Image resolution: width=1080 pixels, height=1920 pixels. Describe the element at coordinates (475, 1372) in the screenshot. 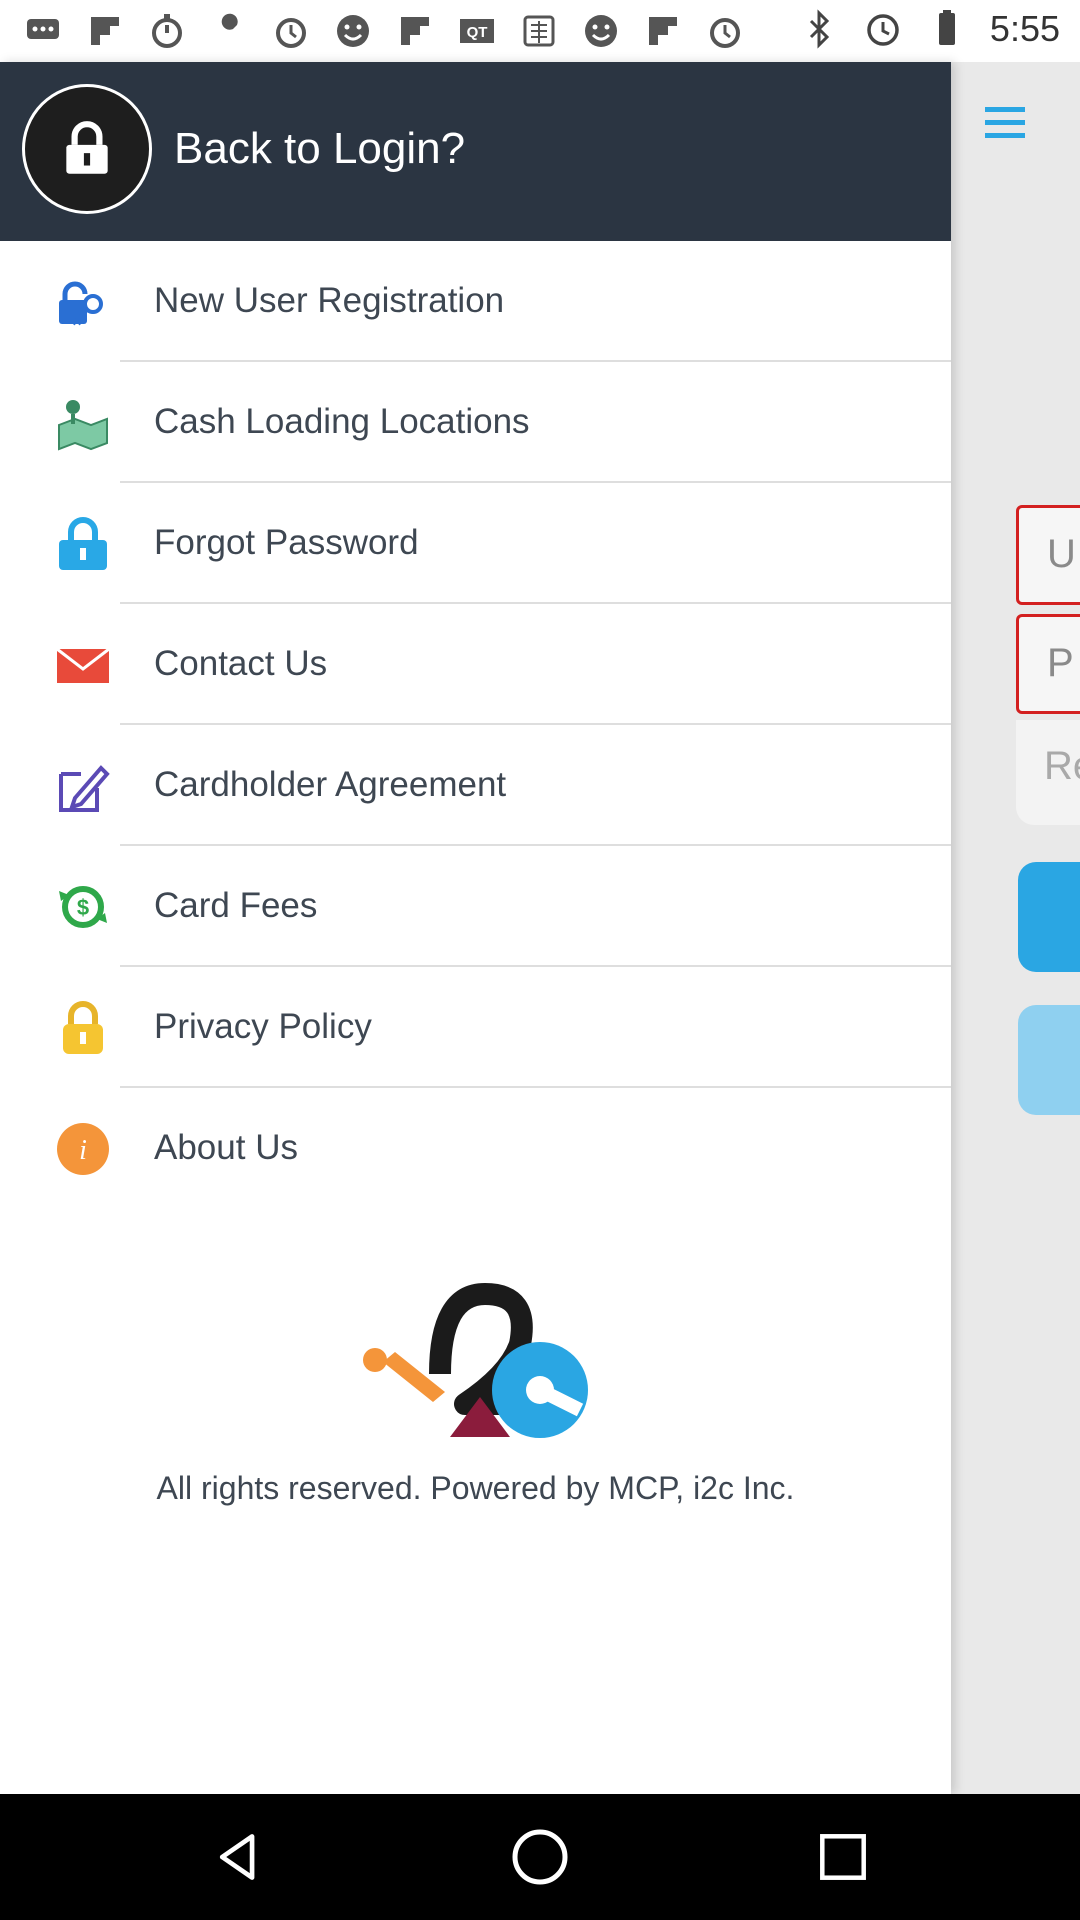

I see `i2c-logo` at that location.